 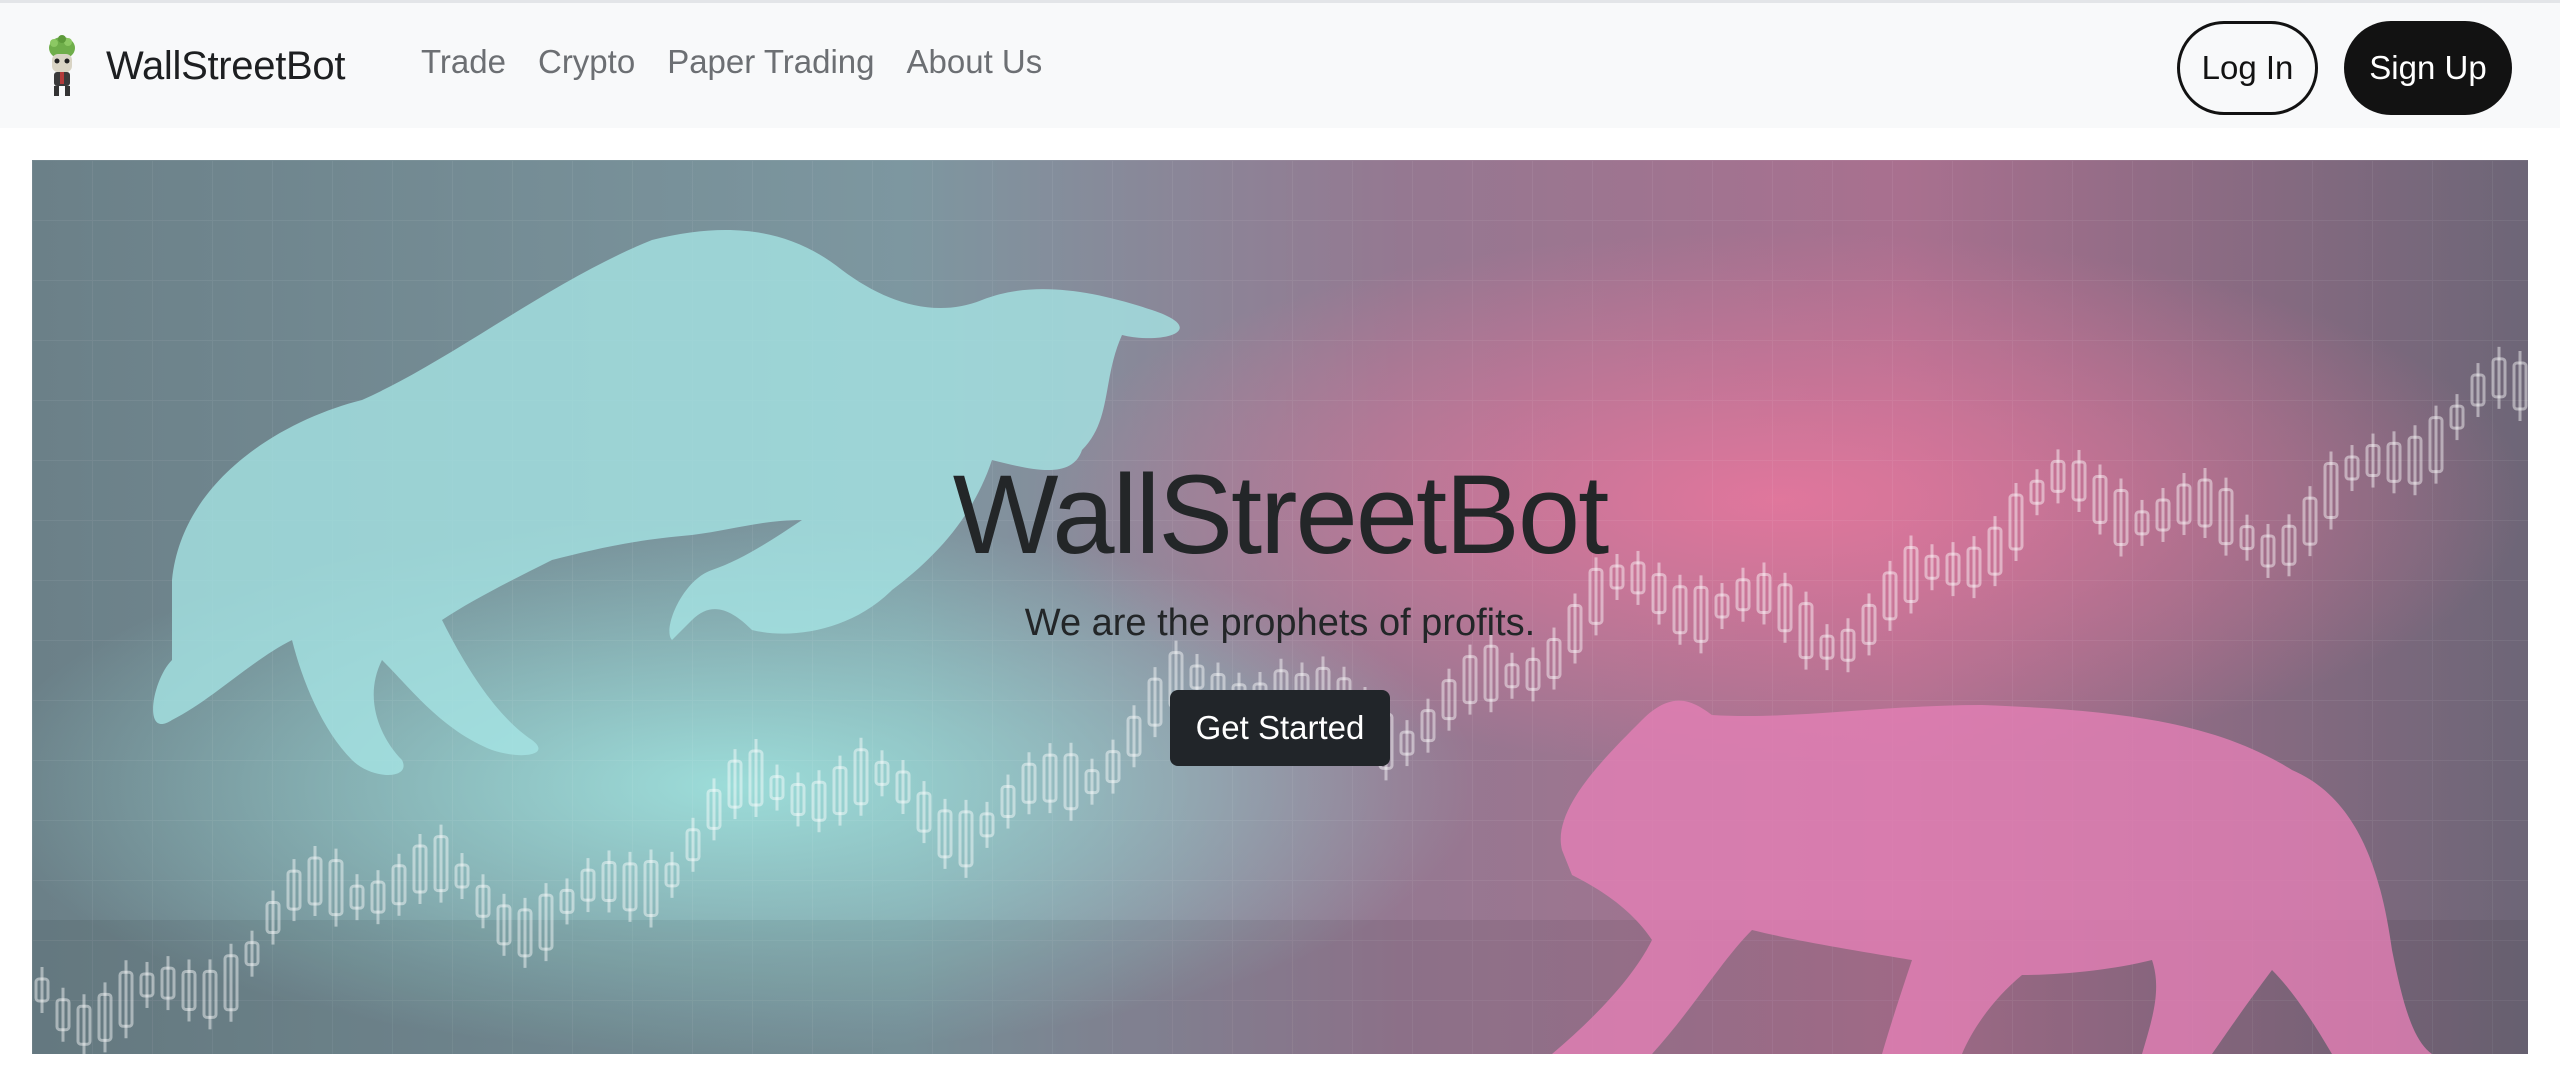 What do you see at coordinates (1280, 728) in the screenshot?
I see `get-started-button: Get Started` at bounding box center [1280, 728].